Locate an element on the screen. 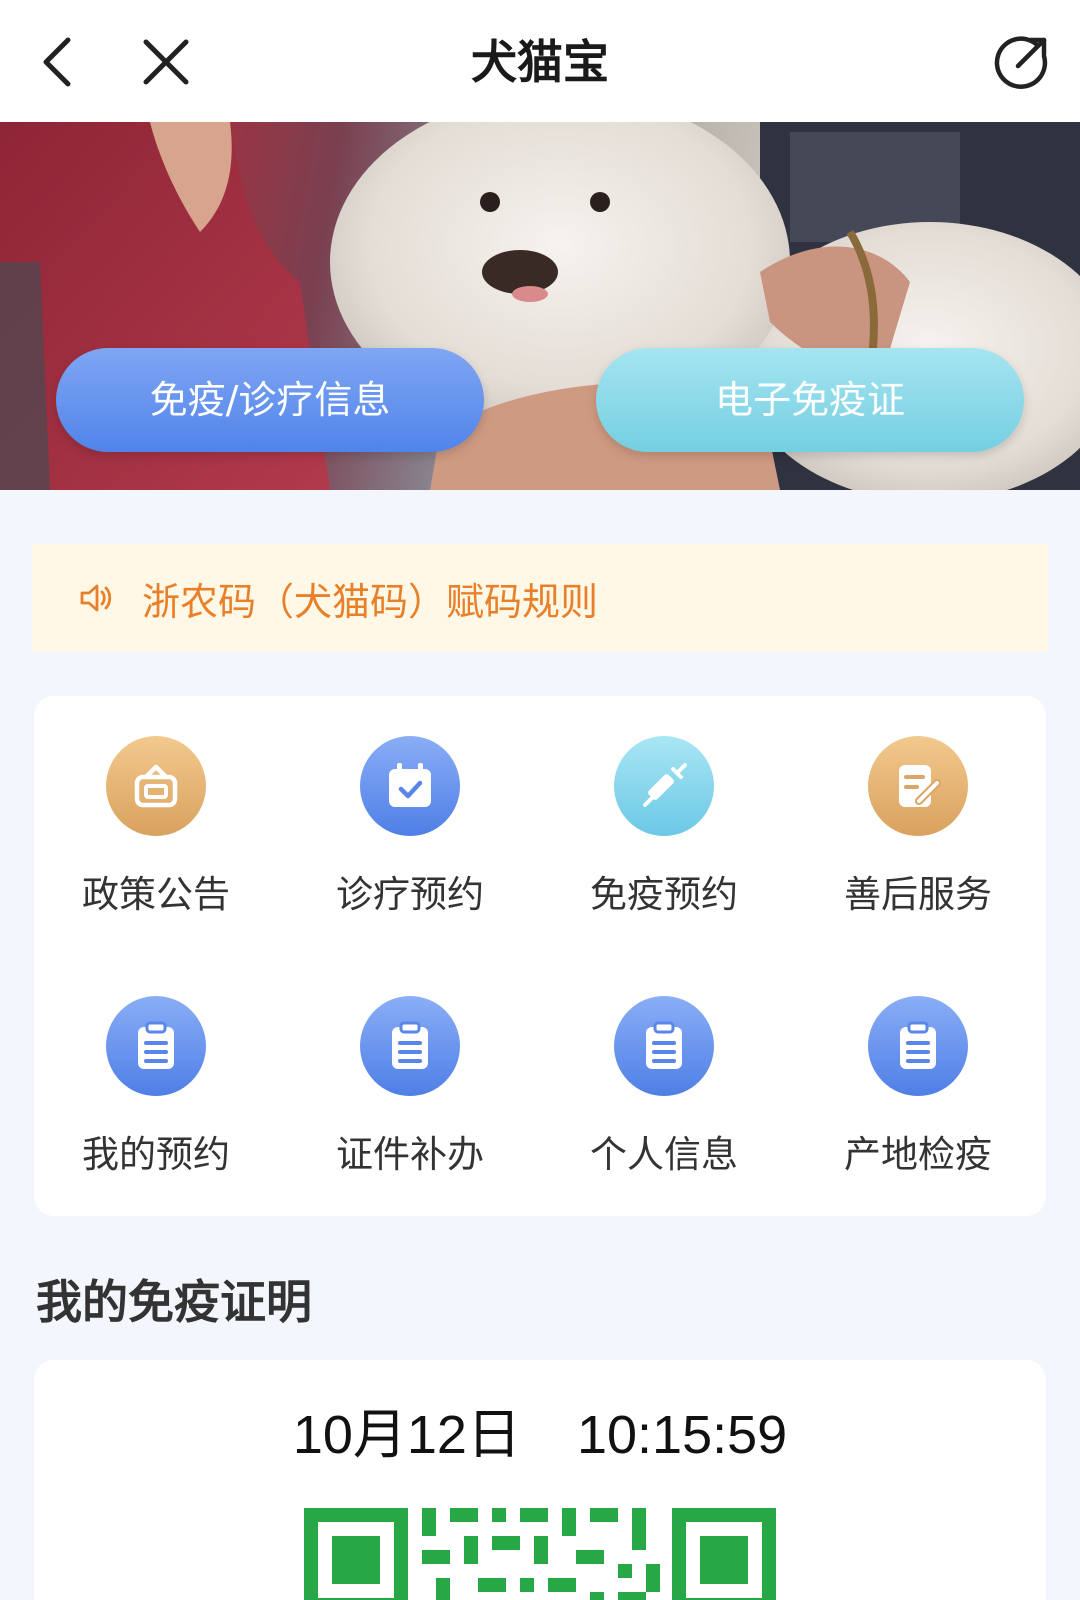  certificate-time: 10:15:59 is located at coordinates (682, 1435).